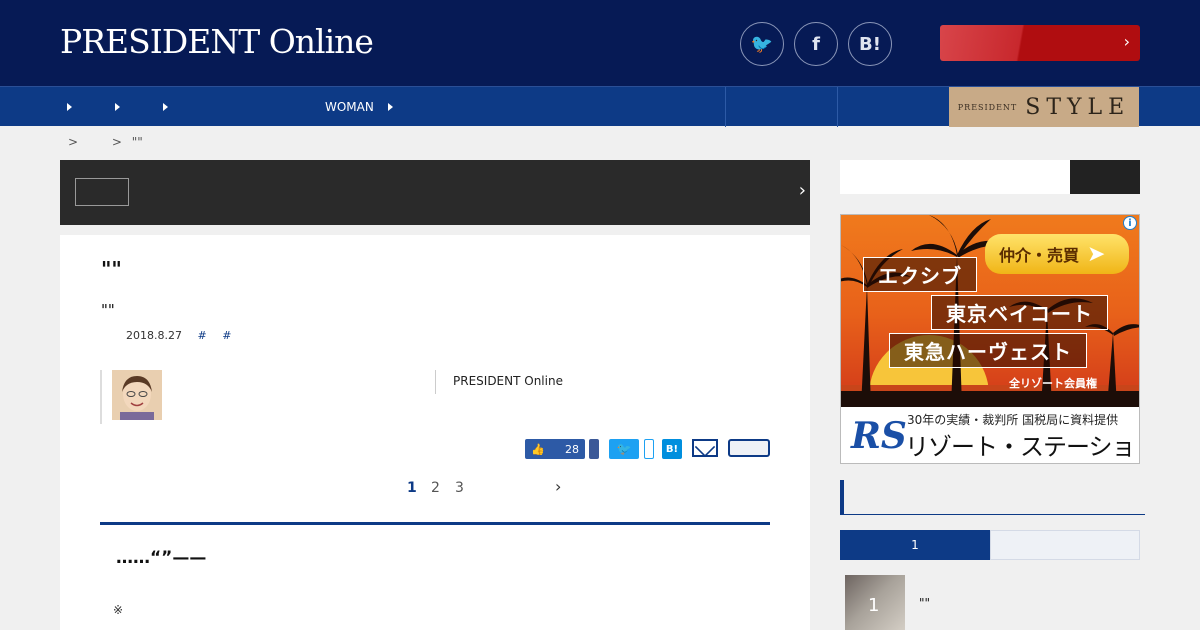 The image size is (1200, 630). What do you see at coordinates (558, 486) in the screenshot?
I see `next-page-icon: ›` at bounding box center [558, 486].